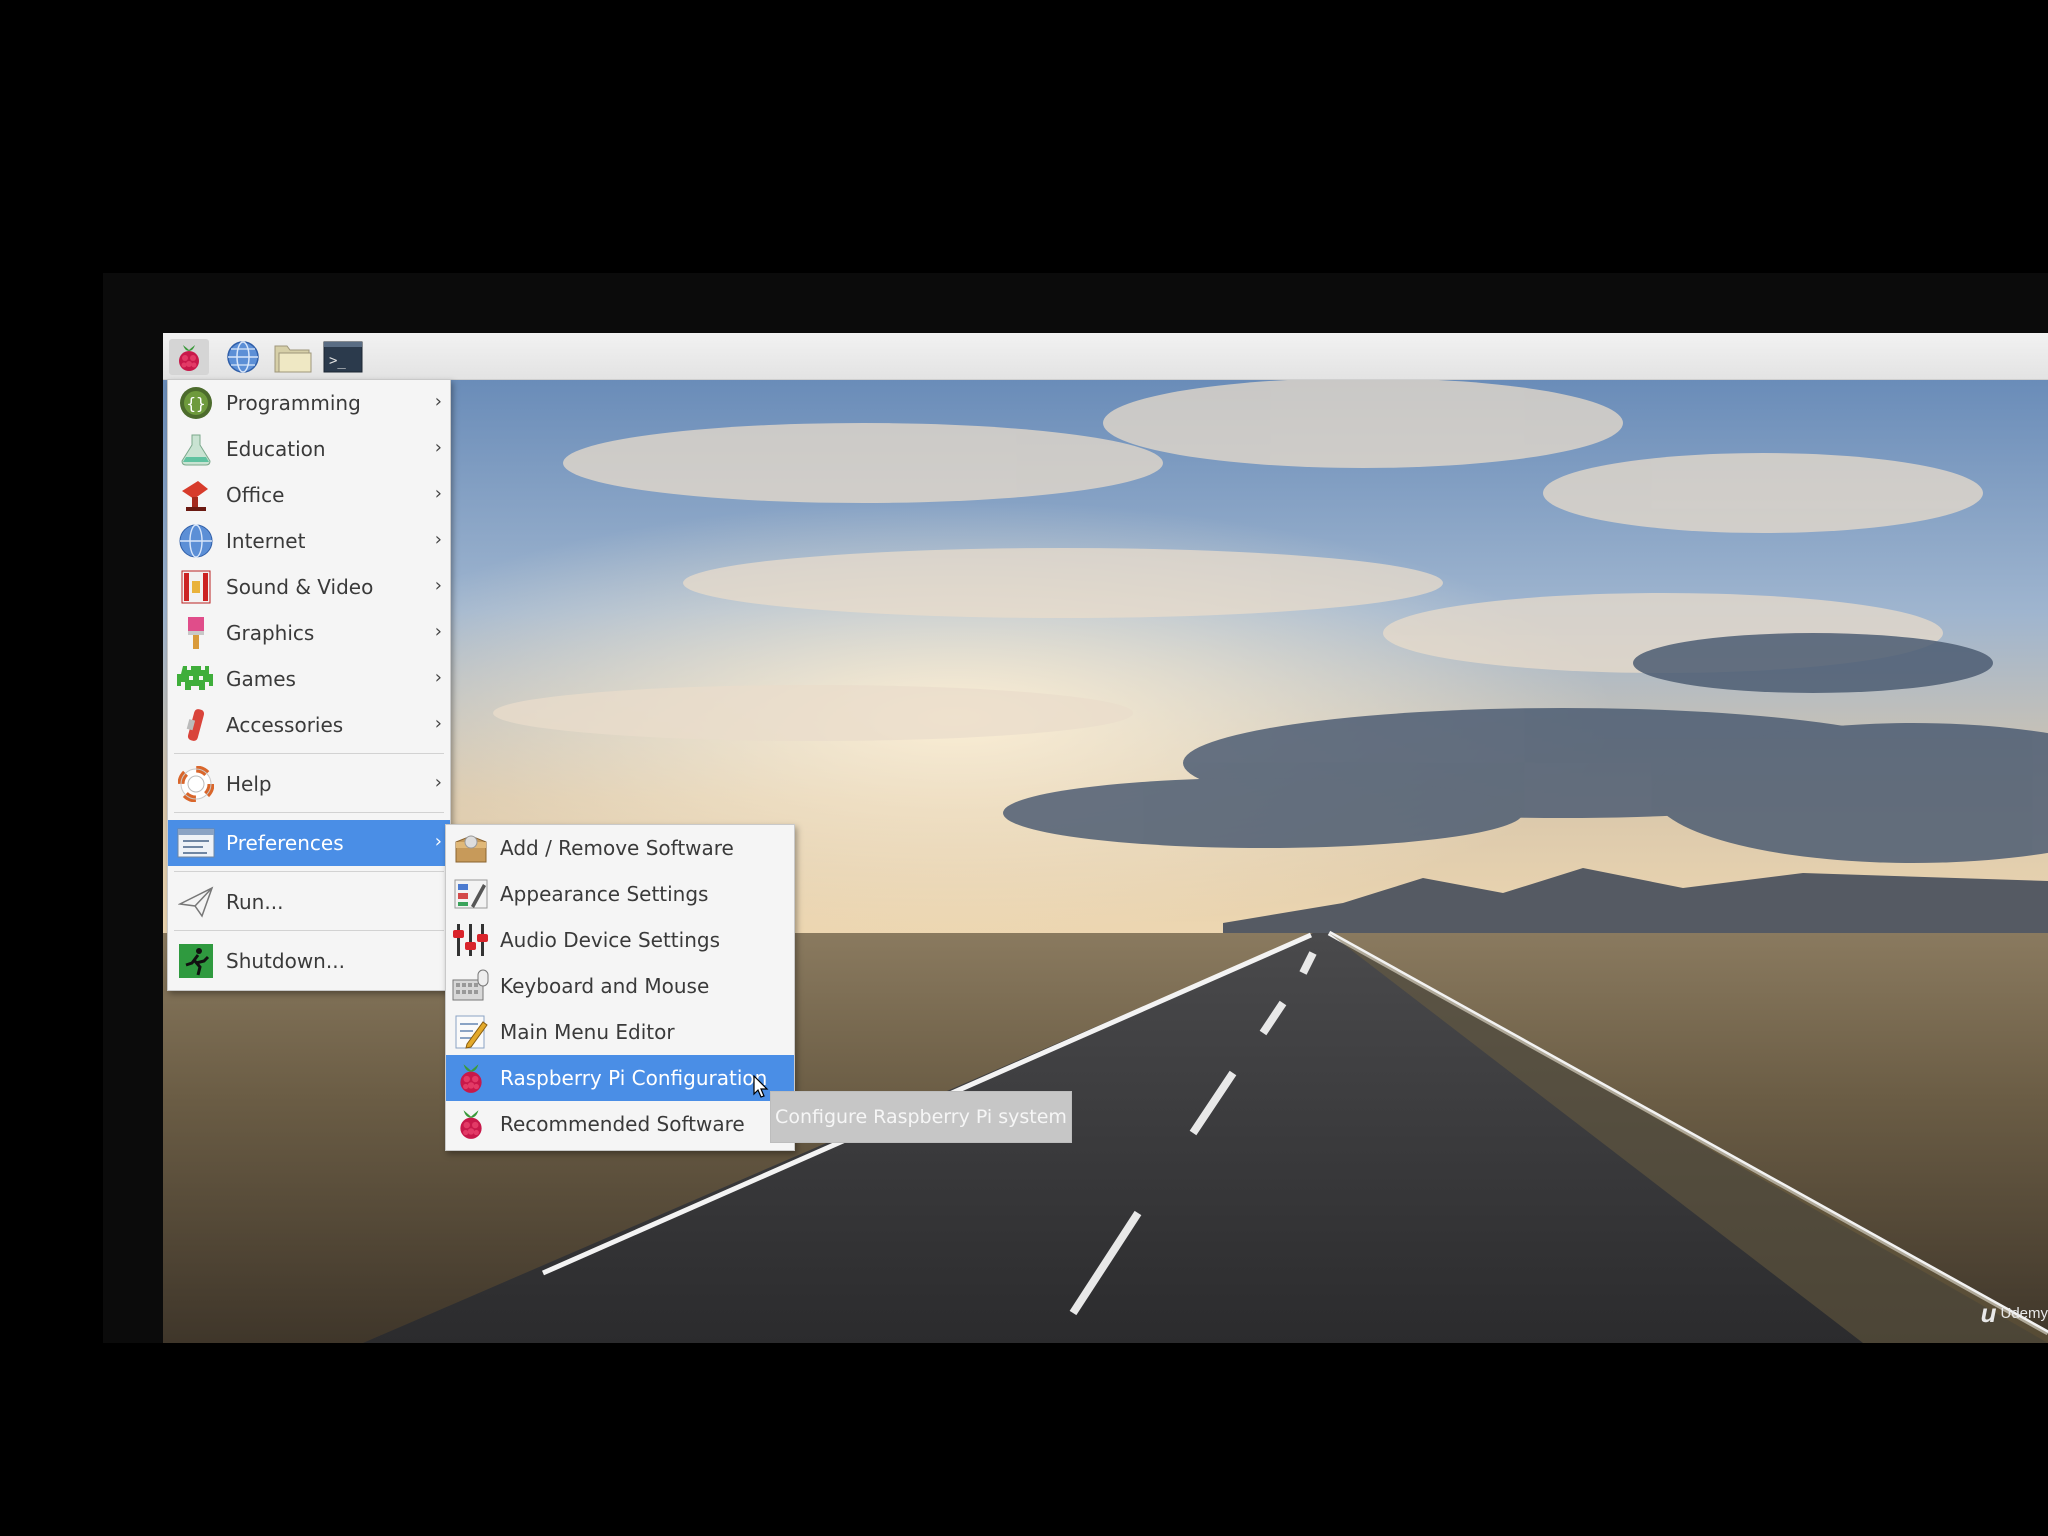 The height and width of the screenshot is (1536, 2048). Describe the element at coordinates (189, 357) in the screenshot. I see `raspberry-menu-icon` at that location.